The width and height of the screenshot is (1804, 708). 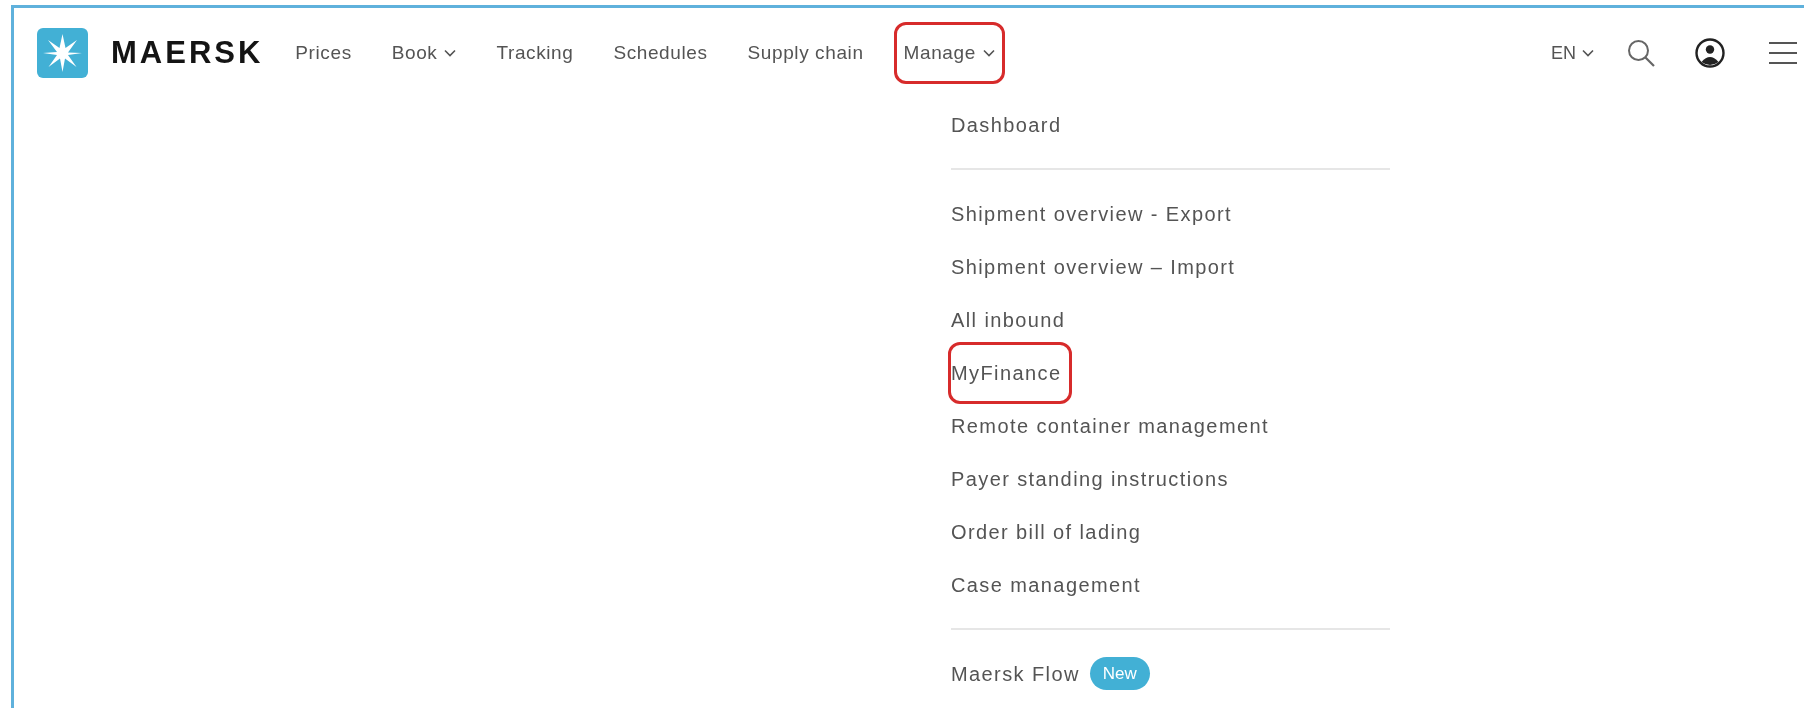 What do you see at coordinates (1119, 673) in the screenshot?
I see `new-badge: New` at bounding box center [1119, 673].